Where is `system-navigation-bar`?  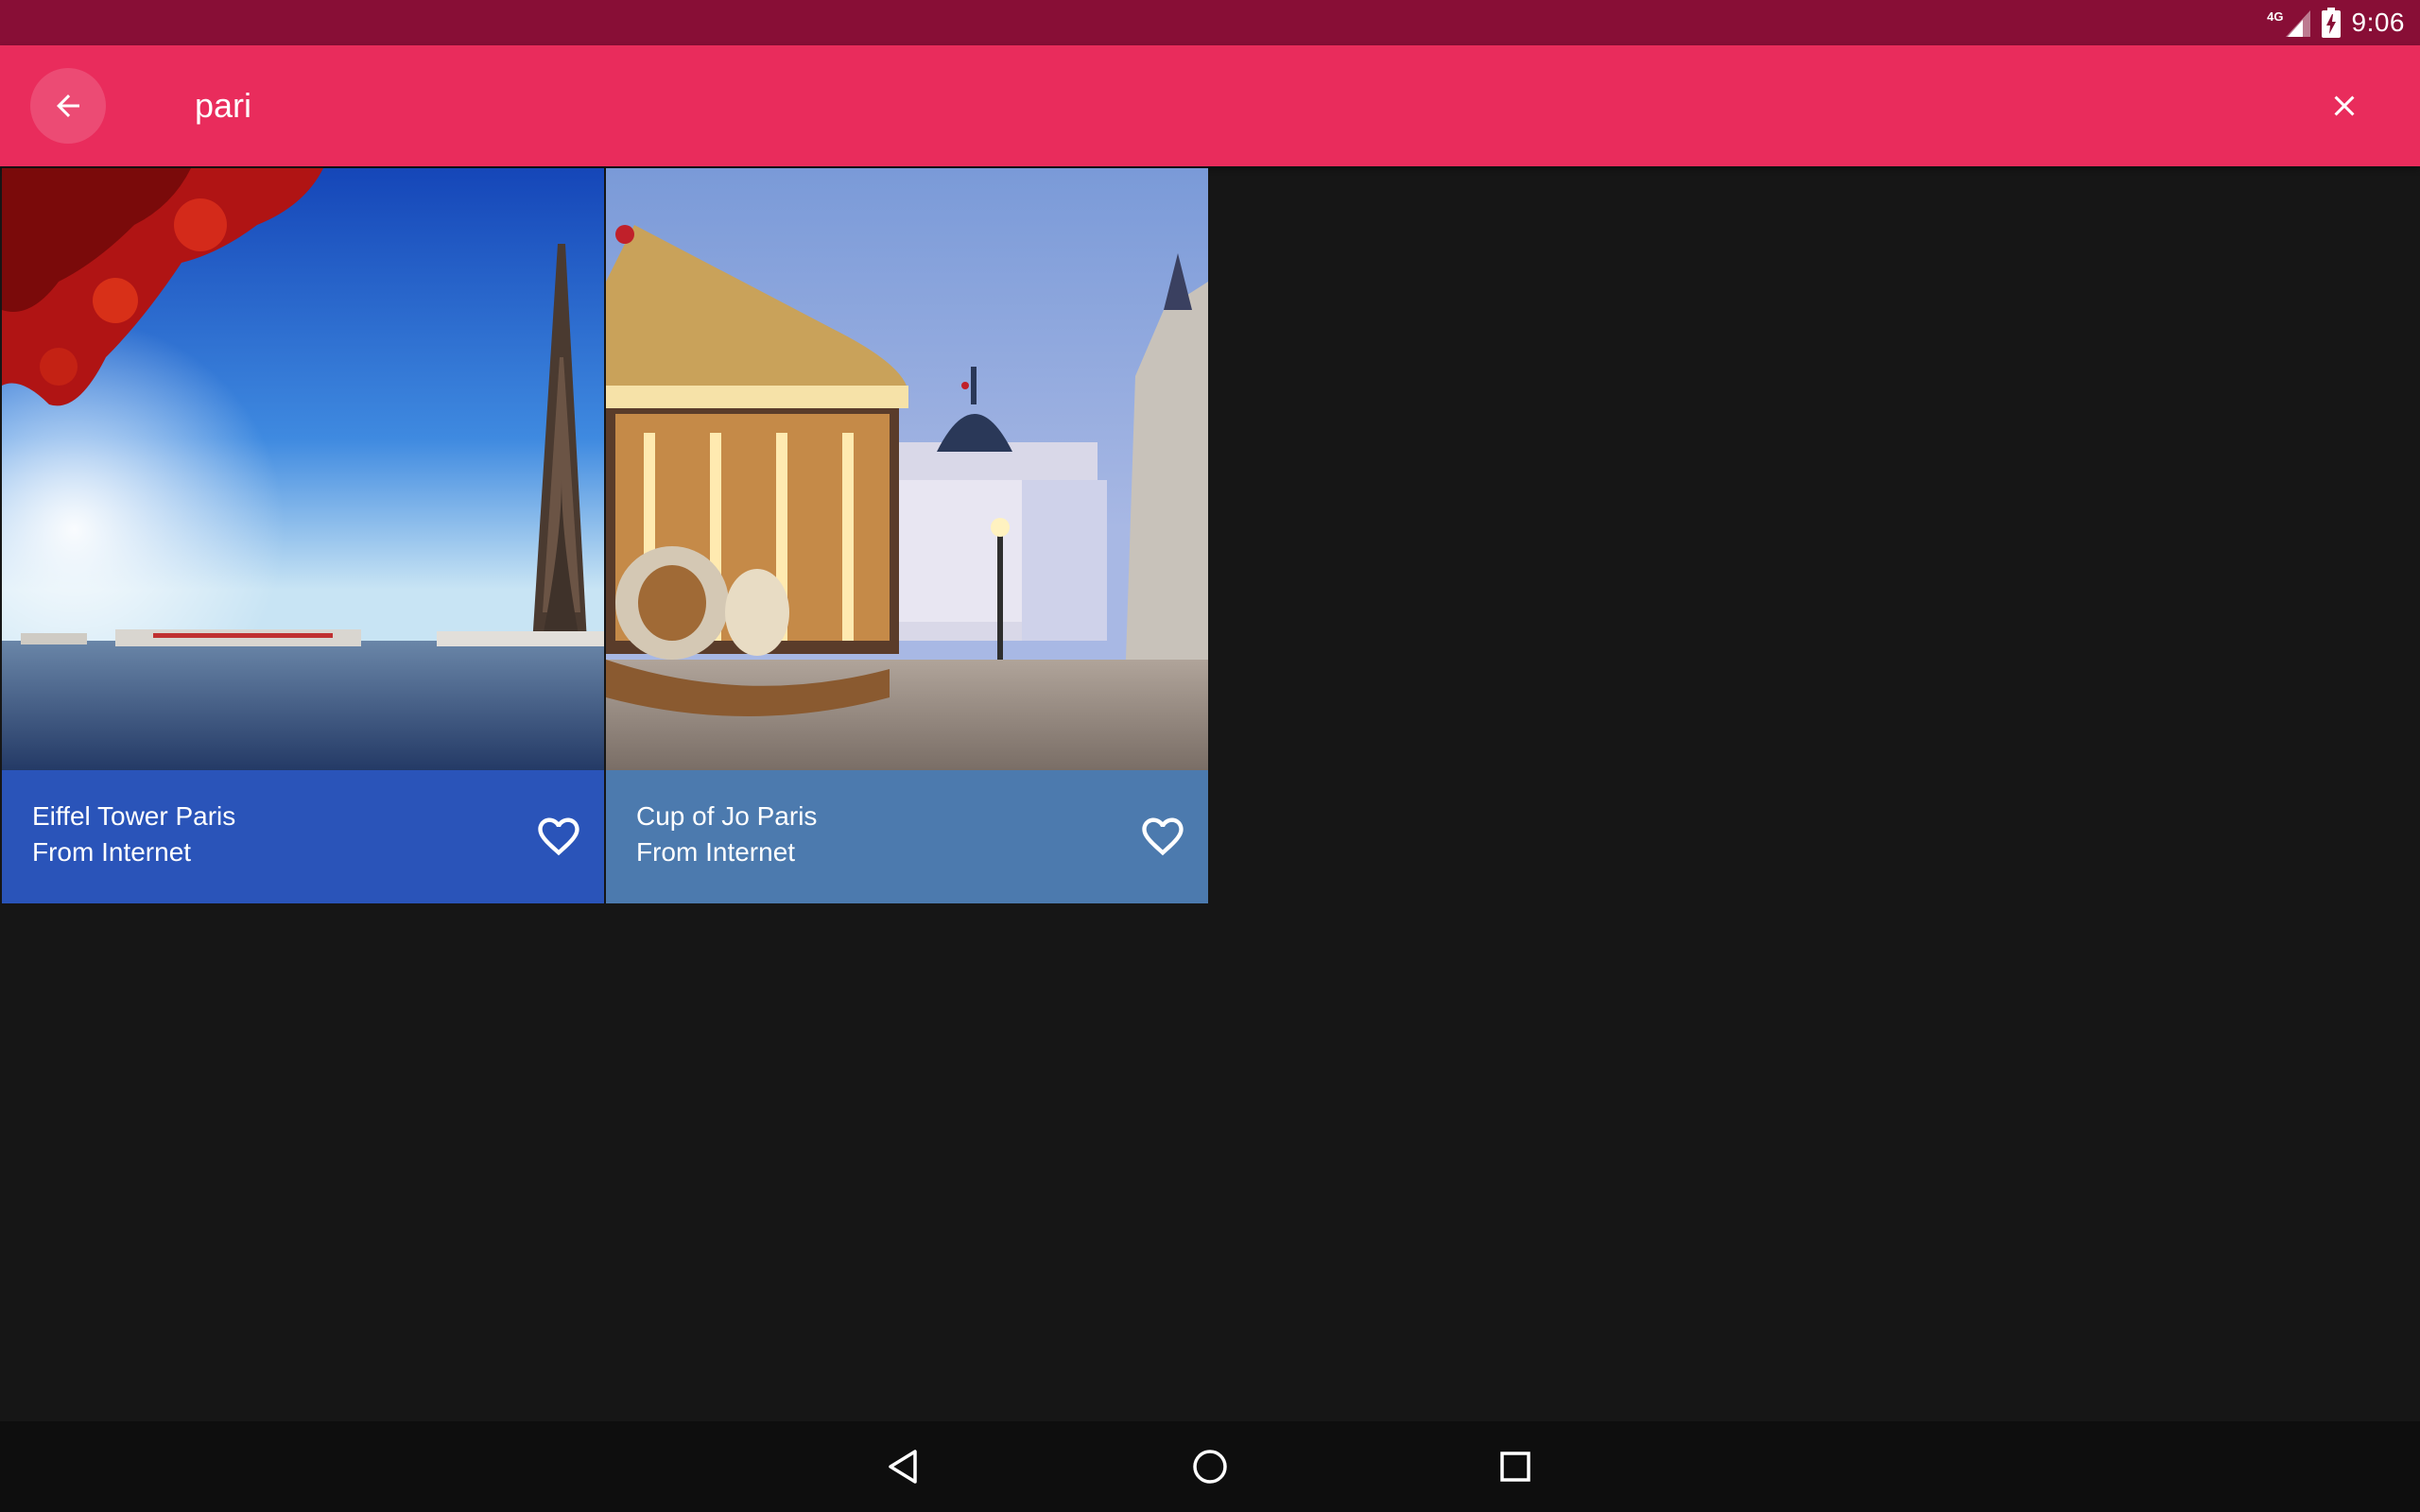 system-navigation-bar is located at coordinates (1210, 1466).